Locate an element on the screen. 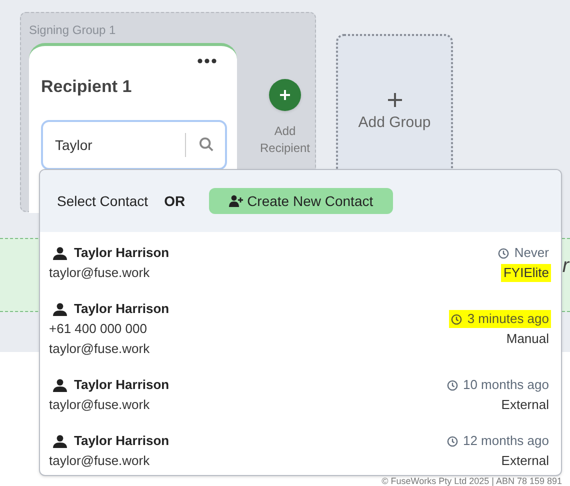 The width and height of the screenshot is (570, 486). last-used-time: 12 months ago is located at coordinates (497, 441).